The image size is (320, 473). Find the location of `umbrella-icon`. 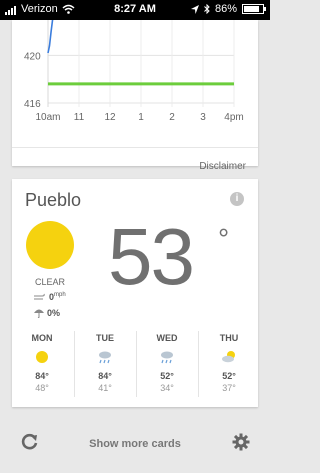

umbrella-icon is located at coordinates (39, 313).